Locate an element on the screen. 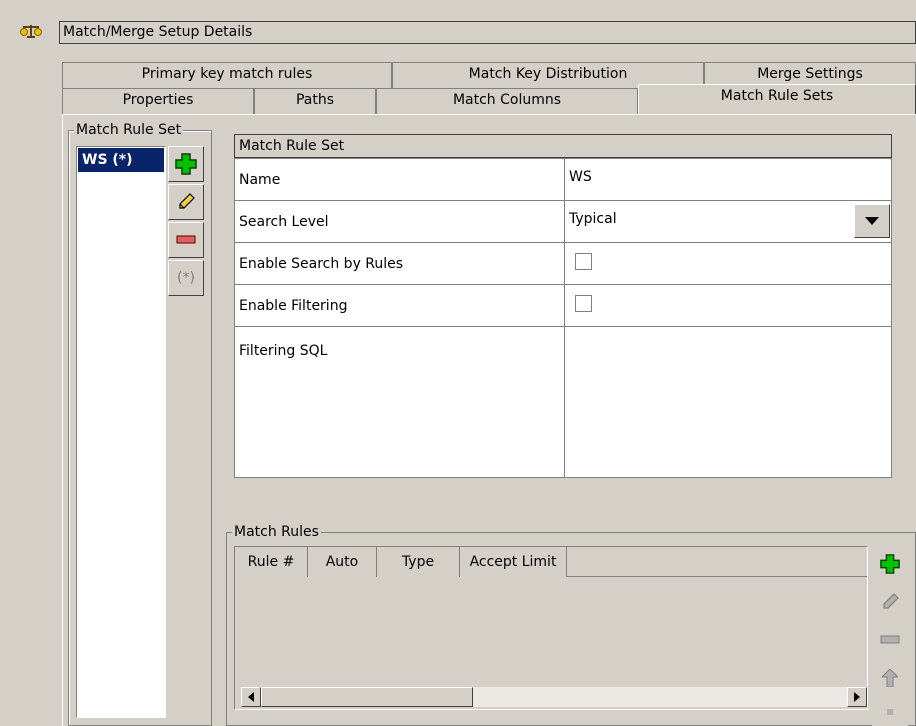 The image size is (916, 726). move-down-button is located at coordinates (890, 712).